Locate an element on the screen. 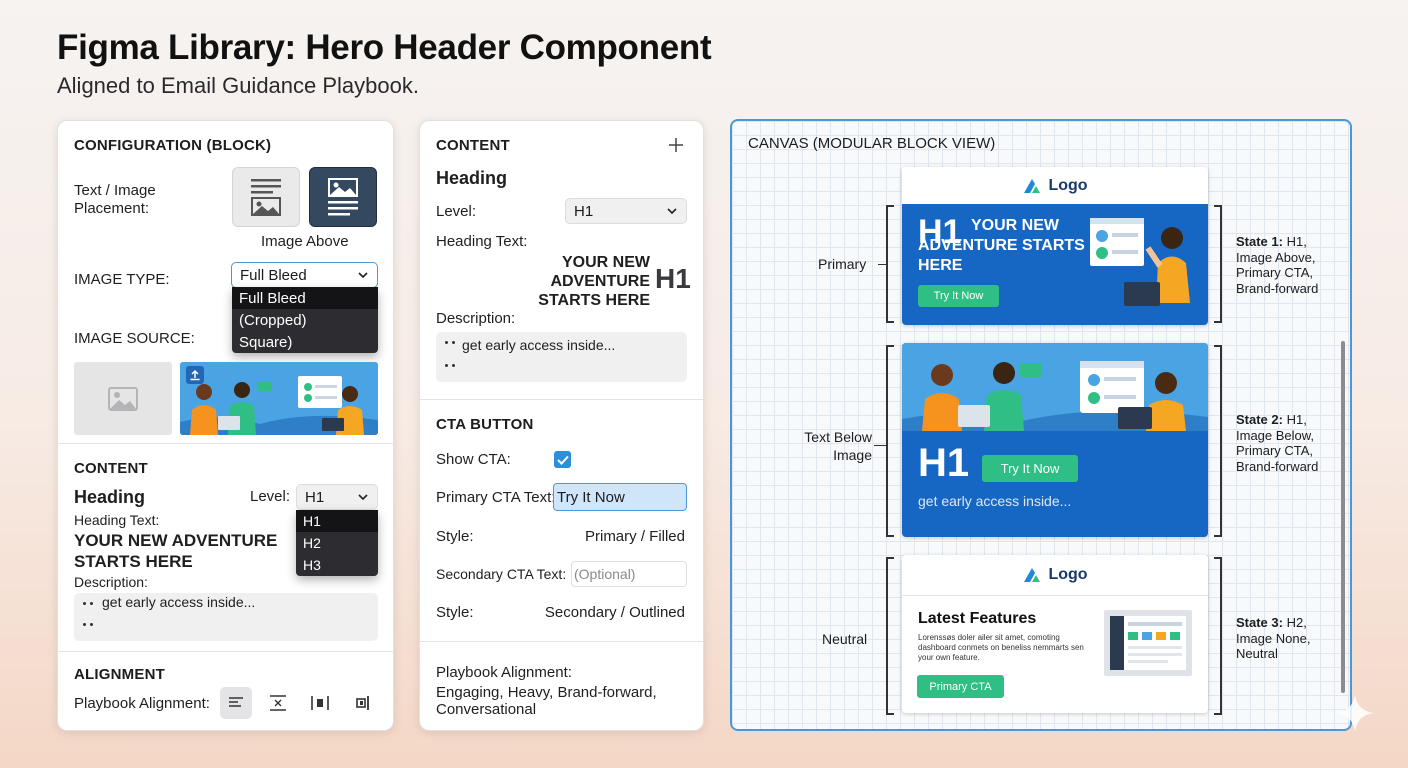 Image resolution: width=1408 pixels, height=768 pixels. config-description-label: Description: is located at coordinates (111, 582).